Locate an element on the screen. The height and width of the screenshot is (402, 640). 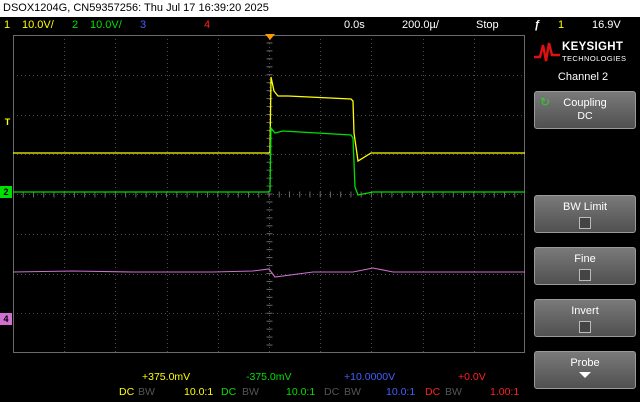
trigger-level-marker: T is located at coordinates (7, 122).